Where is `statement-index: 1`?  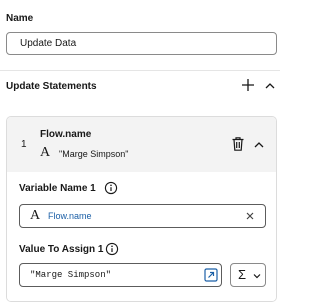 statement-index: 1 is located at coordinates (24, 144).